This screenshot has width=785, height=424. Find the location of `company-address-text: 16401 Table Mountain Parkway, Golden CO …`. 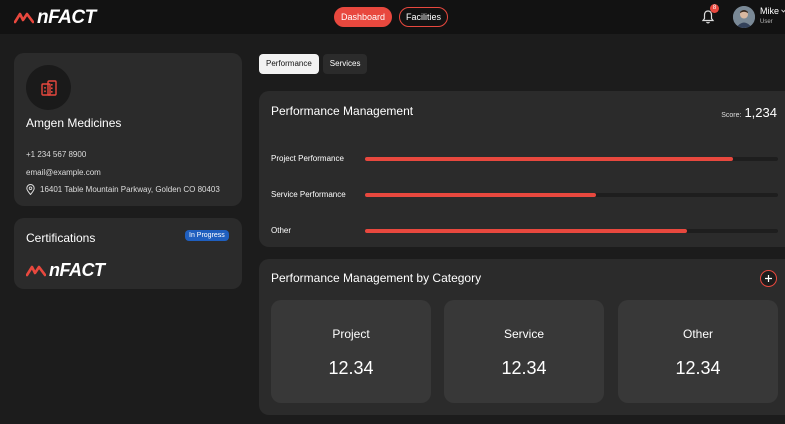

company-address-text: 16401 Table Mountain Parkway, Golden CO … is located at coordinates (130, 189).